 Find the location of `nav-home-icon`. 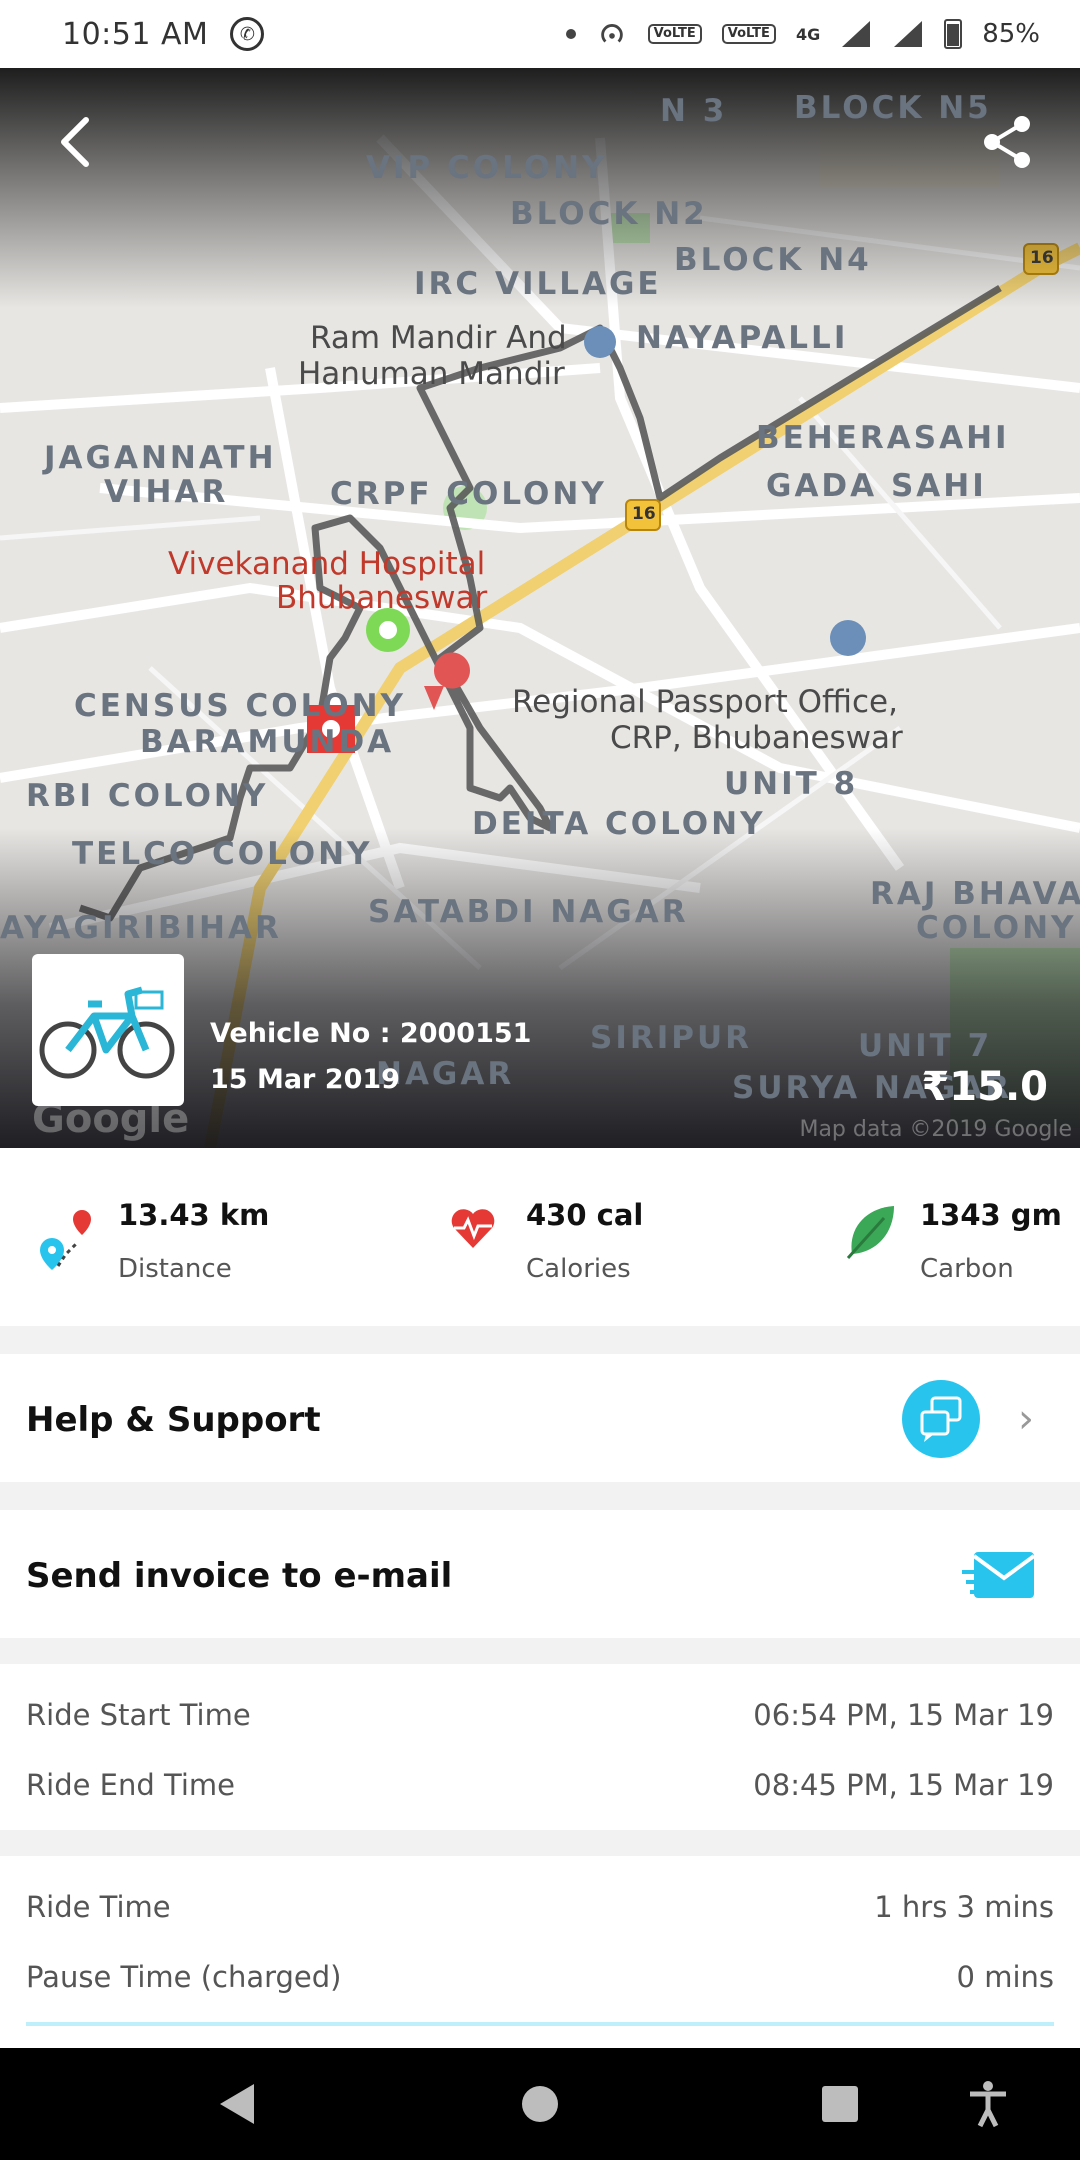

nav-home-icon is located at coordinates (540, 2104).